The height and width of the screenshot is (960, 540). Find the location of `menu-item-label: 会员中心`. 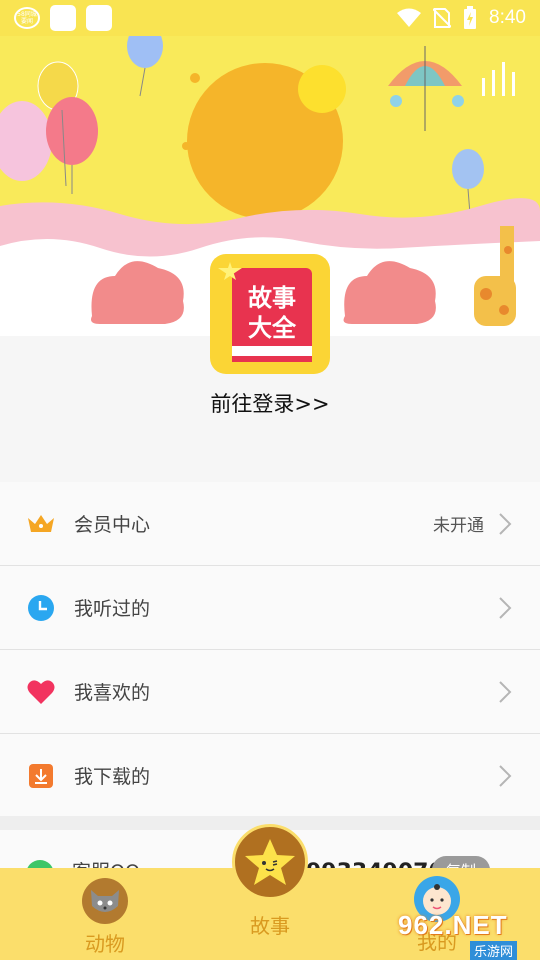

menu-item-label: 会员中心 is located at coordinates (112, 525).